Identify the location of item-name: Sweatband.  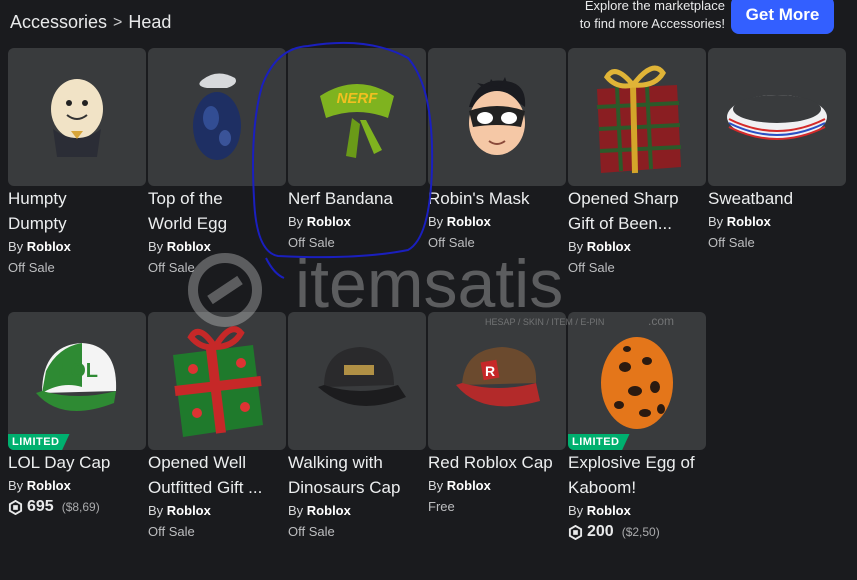
(777, 198).